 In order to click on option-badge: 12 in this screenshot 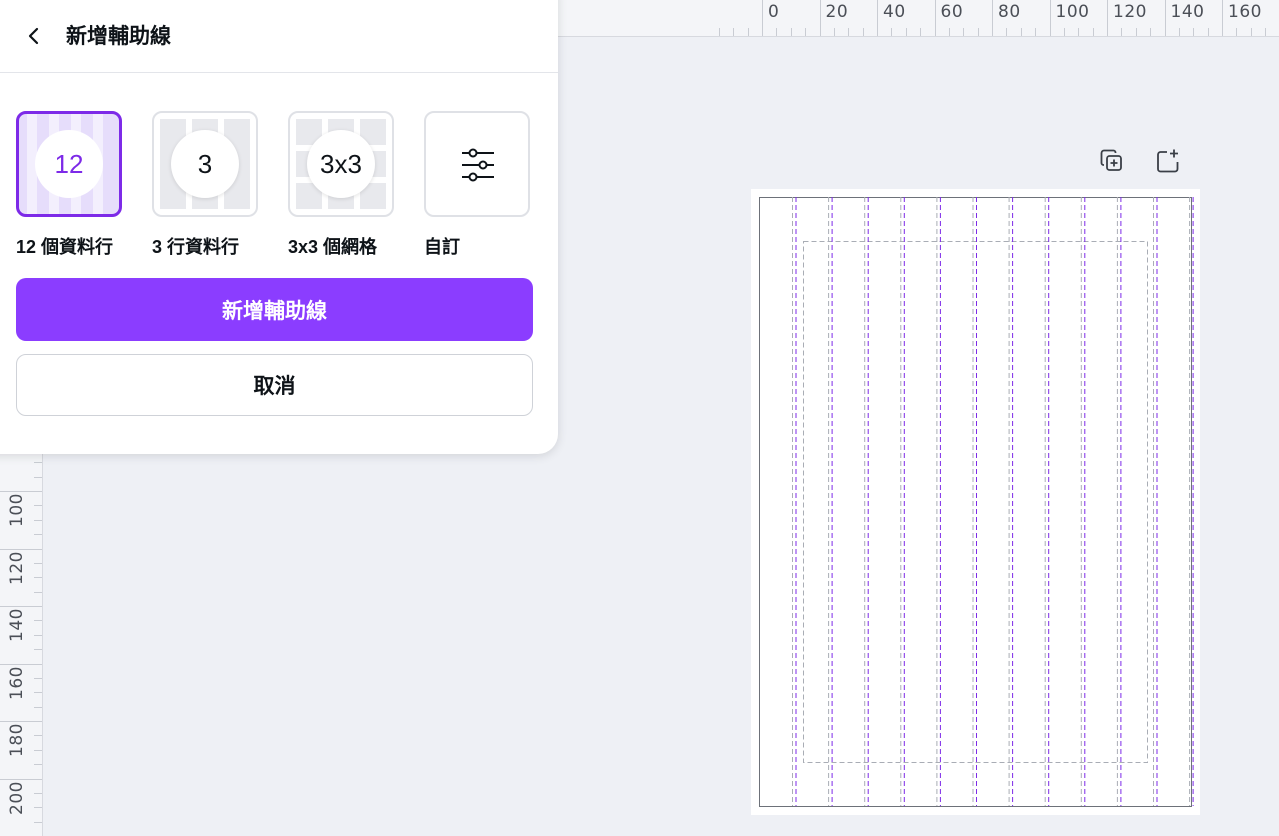, I will do `click(69, 164)`.